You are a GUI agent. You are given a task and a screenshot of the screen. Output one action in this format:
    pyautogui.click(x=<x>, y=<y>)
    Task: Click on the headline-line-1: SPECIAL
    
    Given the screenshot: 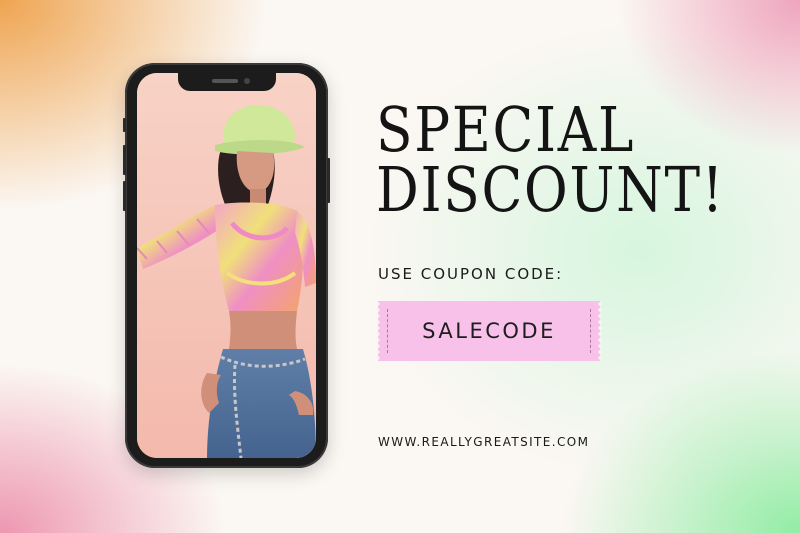 What is the action you would take?
    pyautogui.click(x=506, y=129)
    